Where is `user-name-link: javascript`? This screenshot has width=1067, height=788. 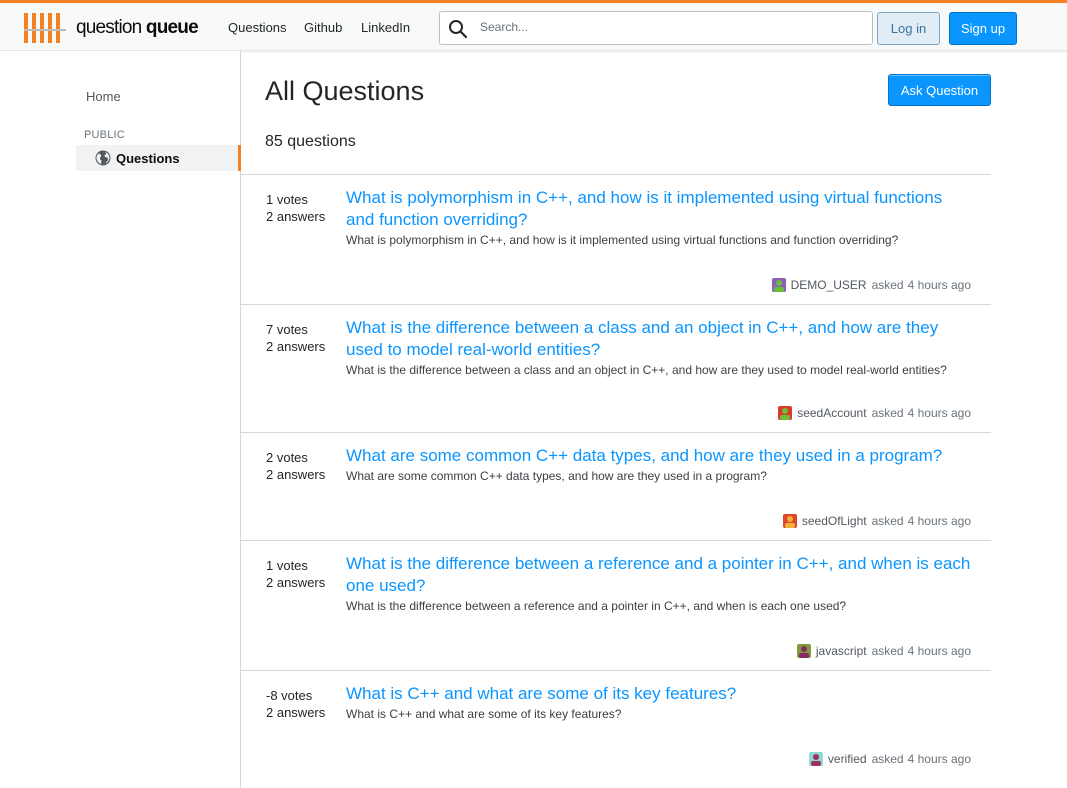
user-name-link: javascript is located at coordinates (841, 651).